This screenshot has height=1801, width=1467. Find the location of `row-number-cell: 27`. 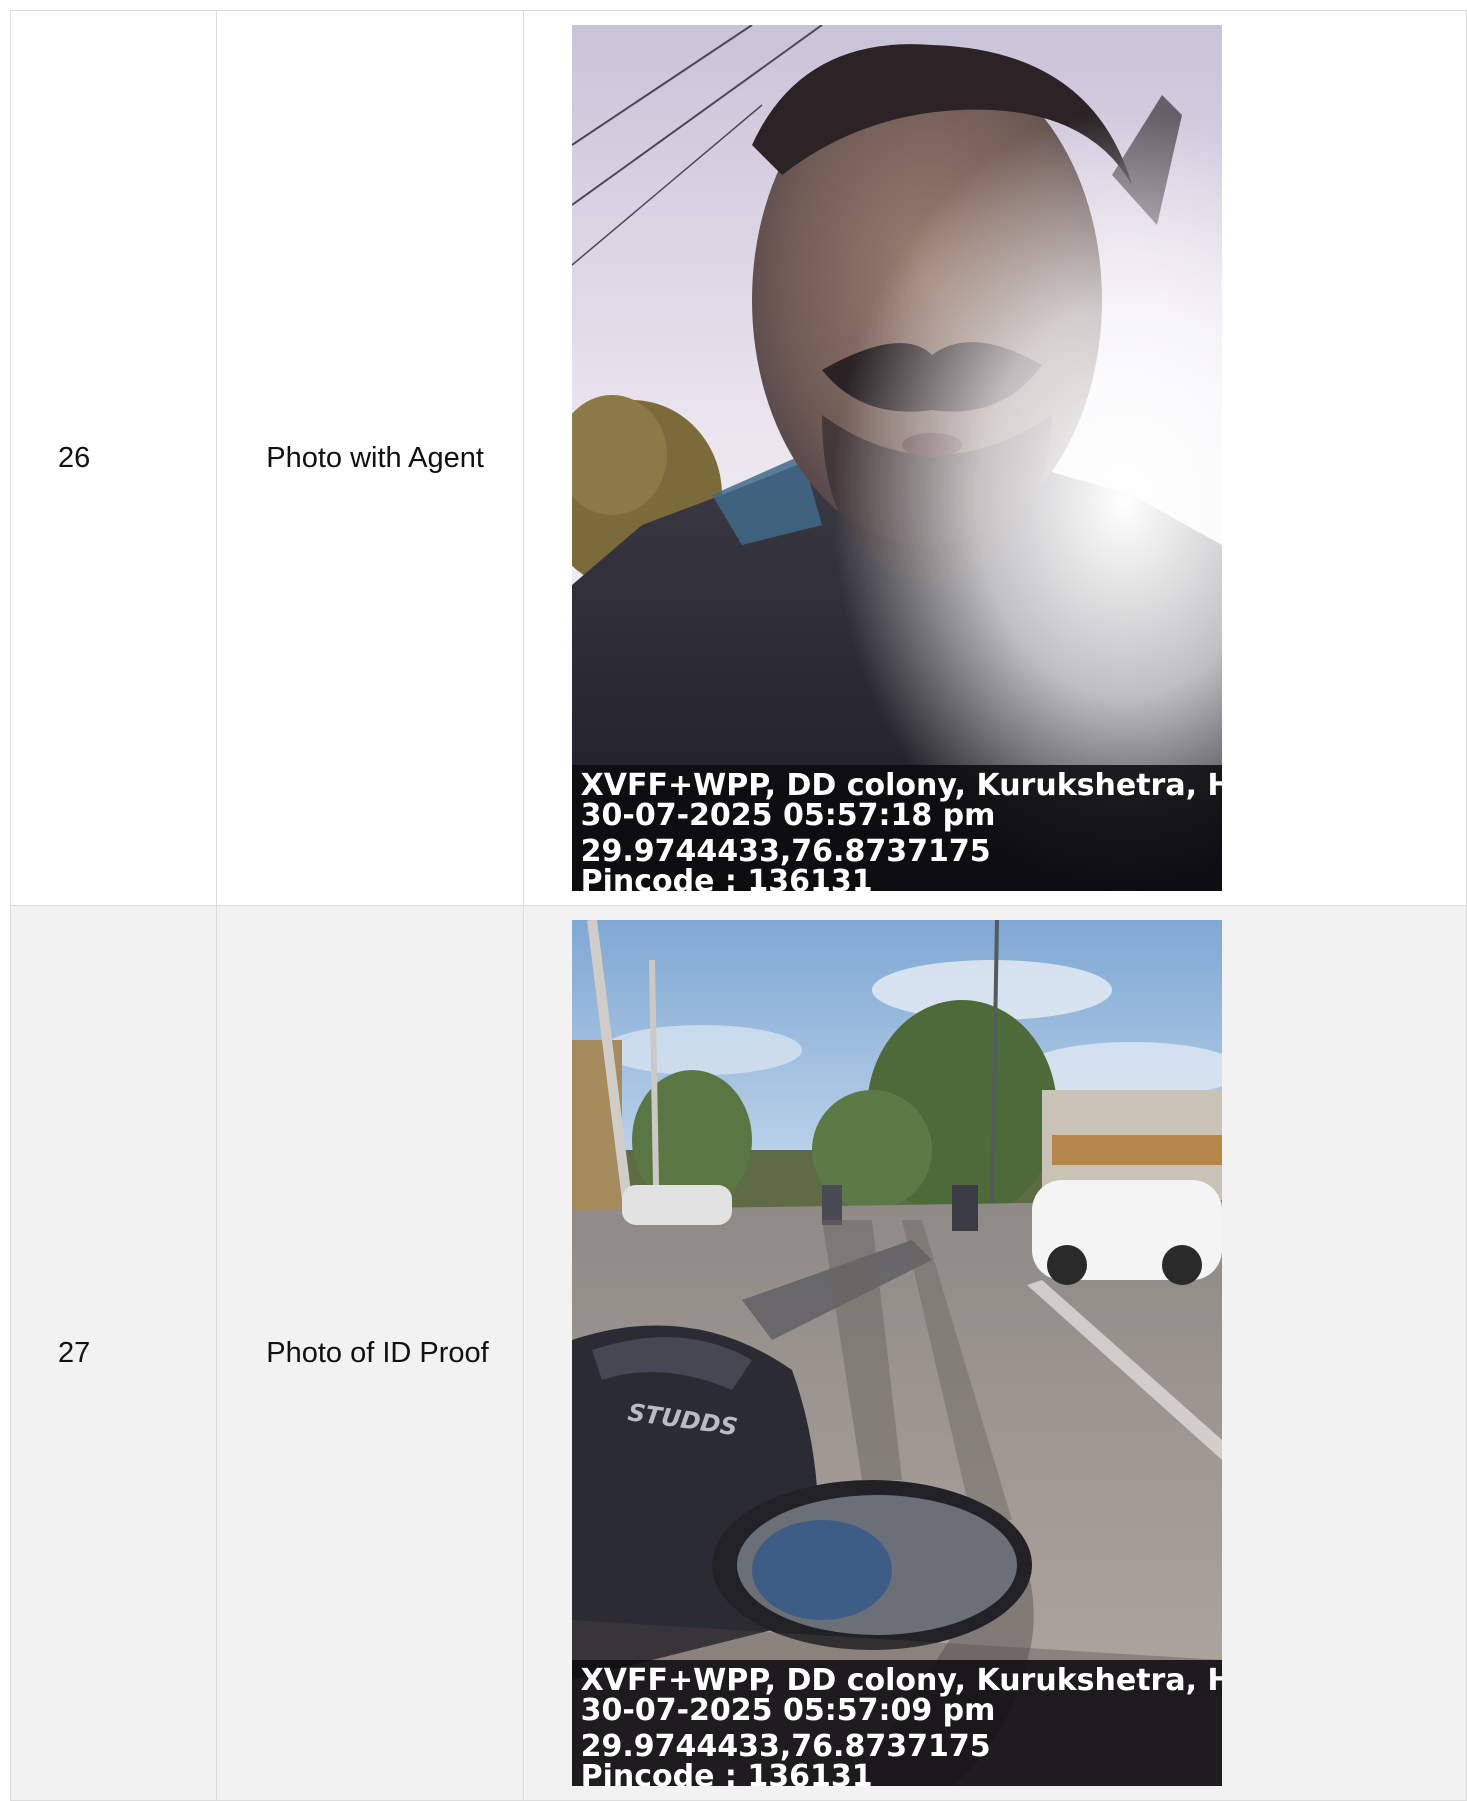

row-number-cell: 27 is located at coordinates (113, 1353).